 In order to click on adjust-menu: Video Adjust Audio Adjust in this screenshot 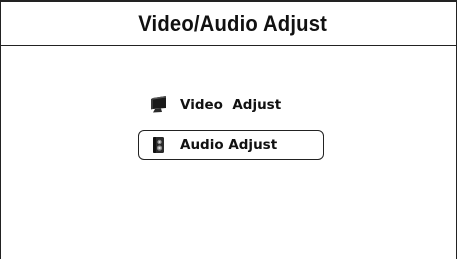, I will do `click(231, 130)`.